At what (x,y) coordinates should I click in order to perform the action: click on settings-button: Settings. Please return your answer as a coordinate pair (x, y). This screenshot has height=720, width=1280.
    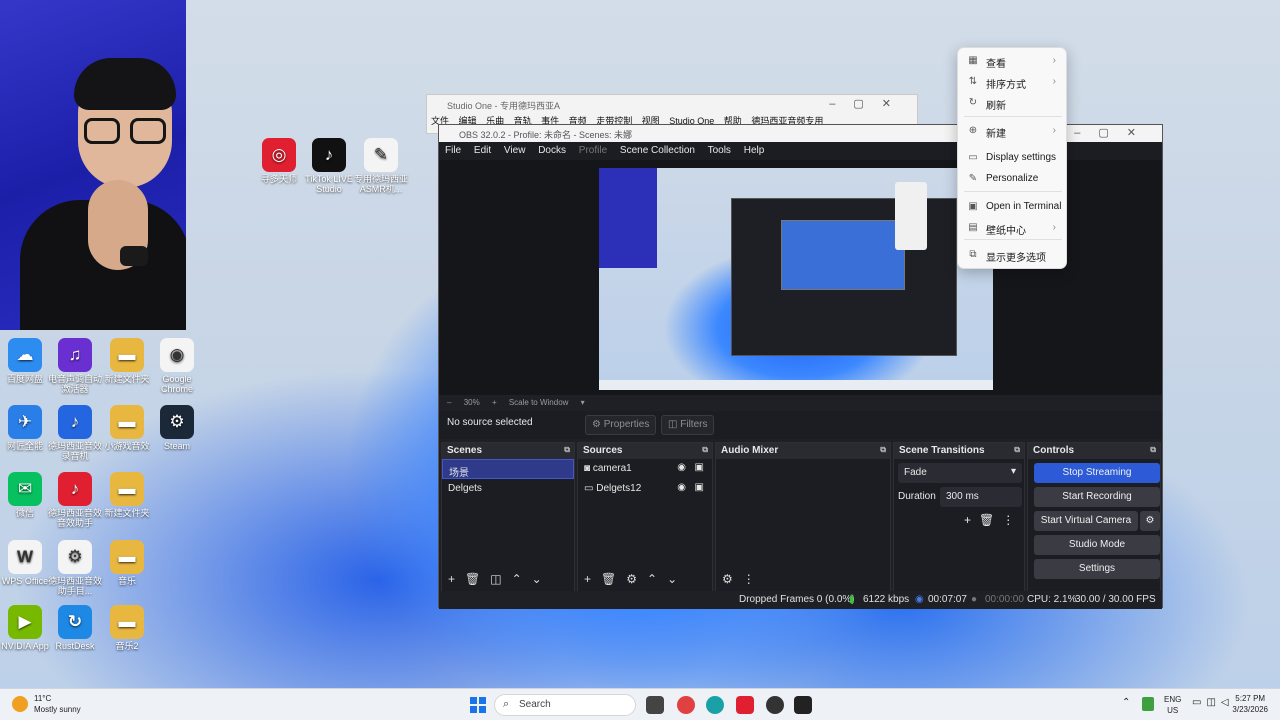
    Looking at the image, I should click on (1097, 569).